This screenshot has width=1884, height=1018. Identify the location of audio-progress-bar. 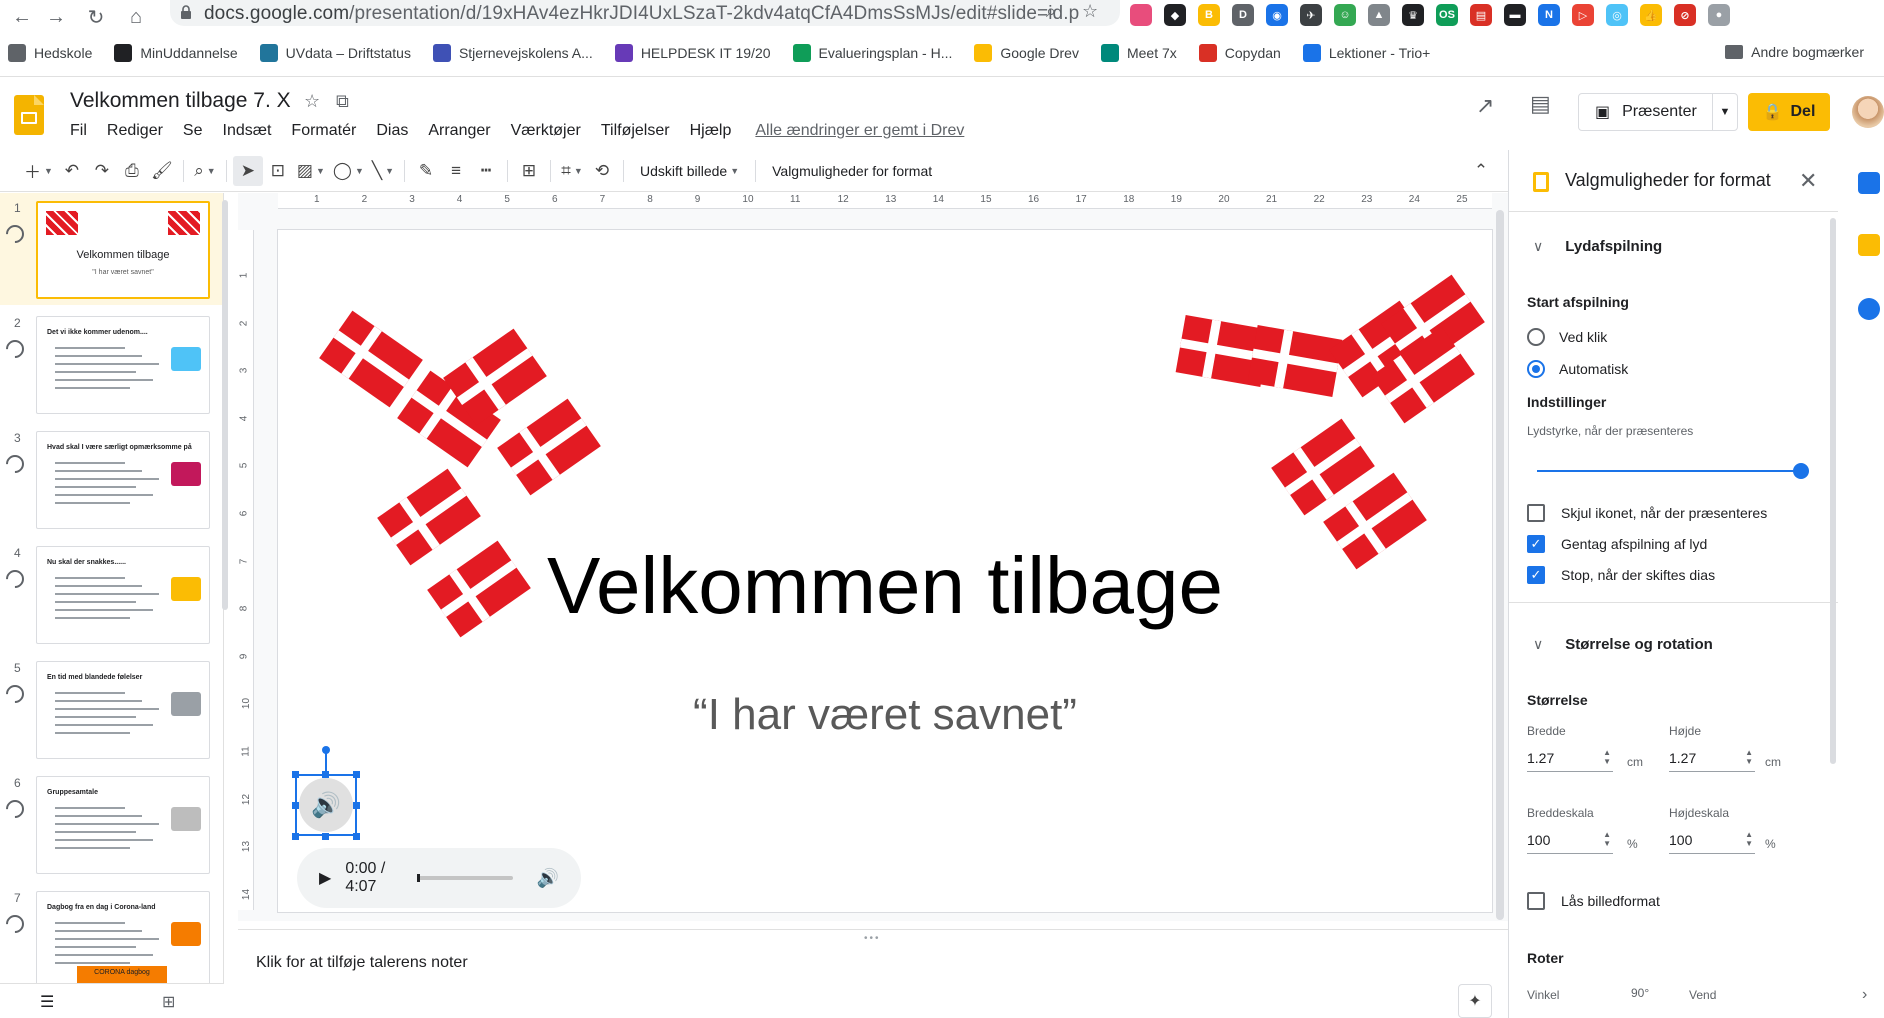
(464, 878).